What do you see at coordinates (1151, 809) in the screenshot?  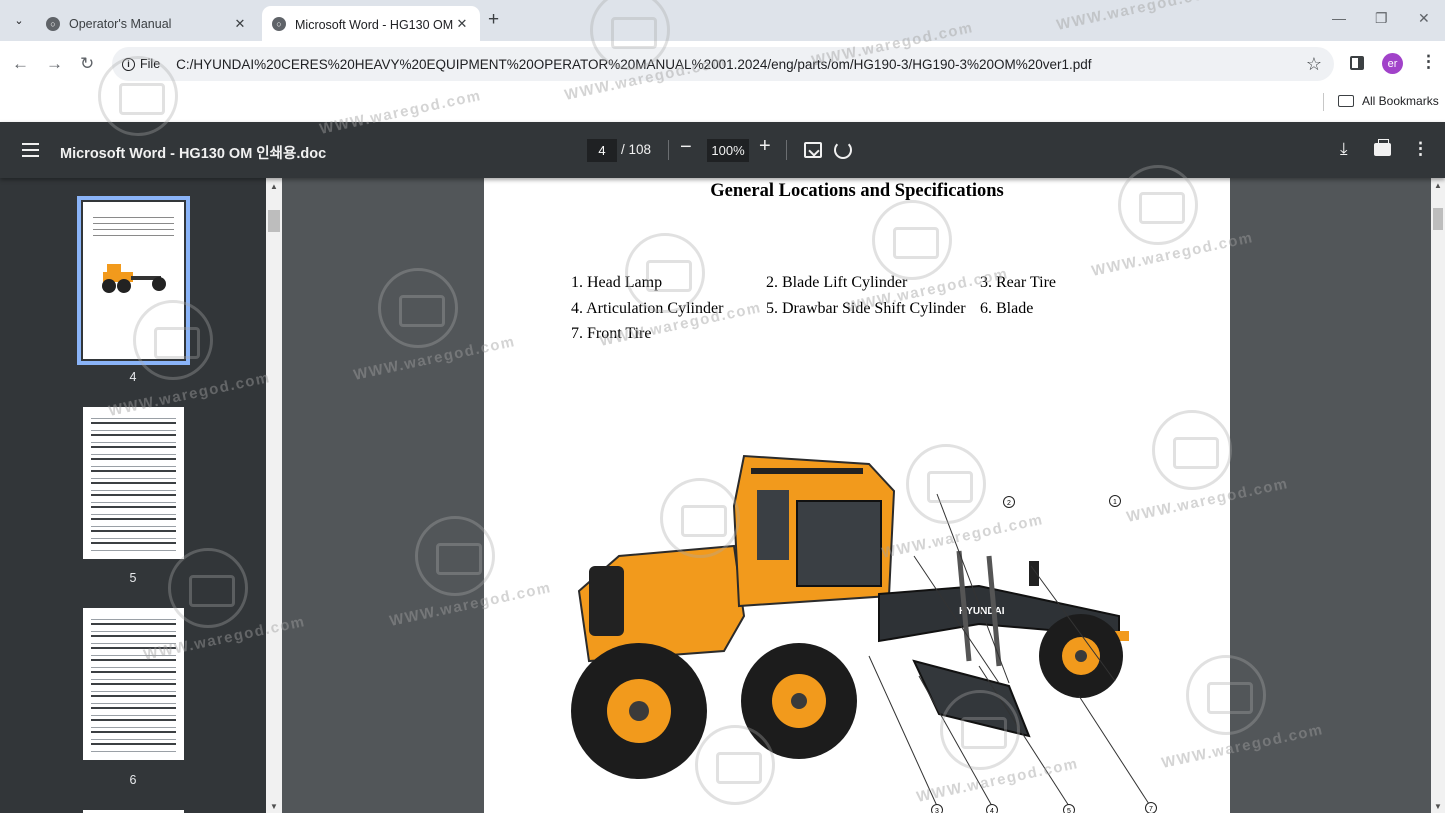 I see `callout-label: 7` at bounding box center [1151, 809].